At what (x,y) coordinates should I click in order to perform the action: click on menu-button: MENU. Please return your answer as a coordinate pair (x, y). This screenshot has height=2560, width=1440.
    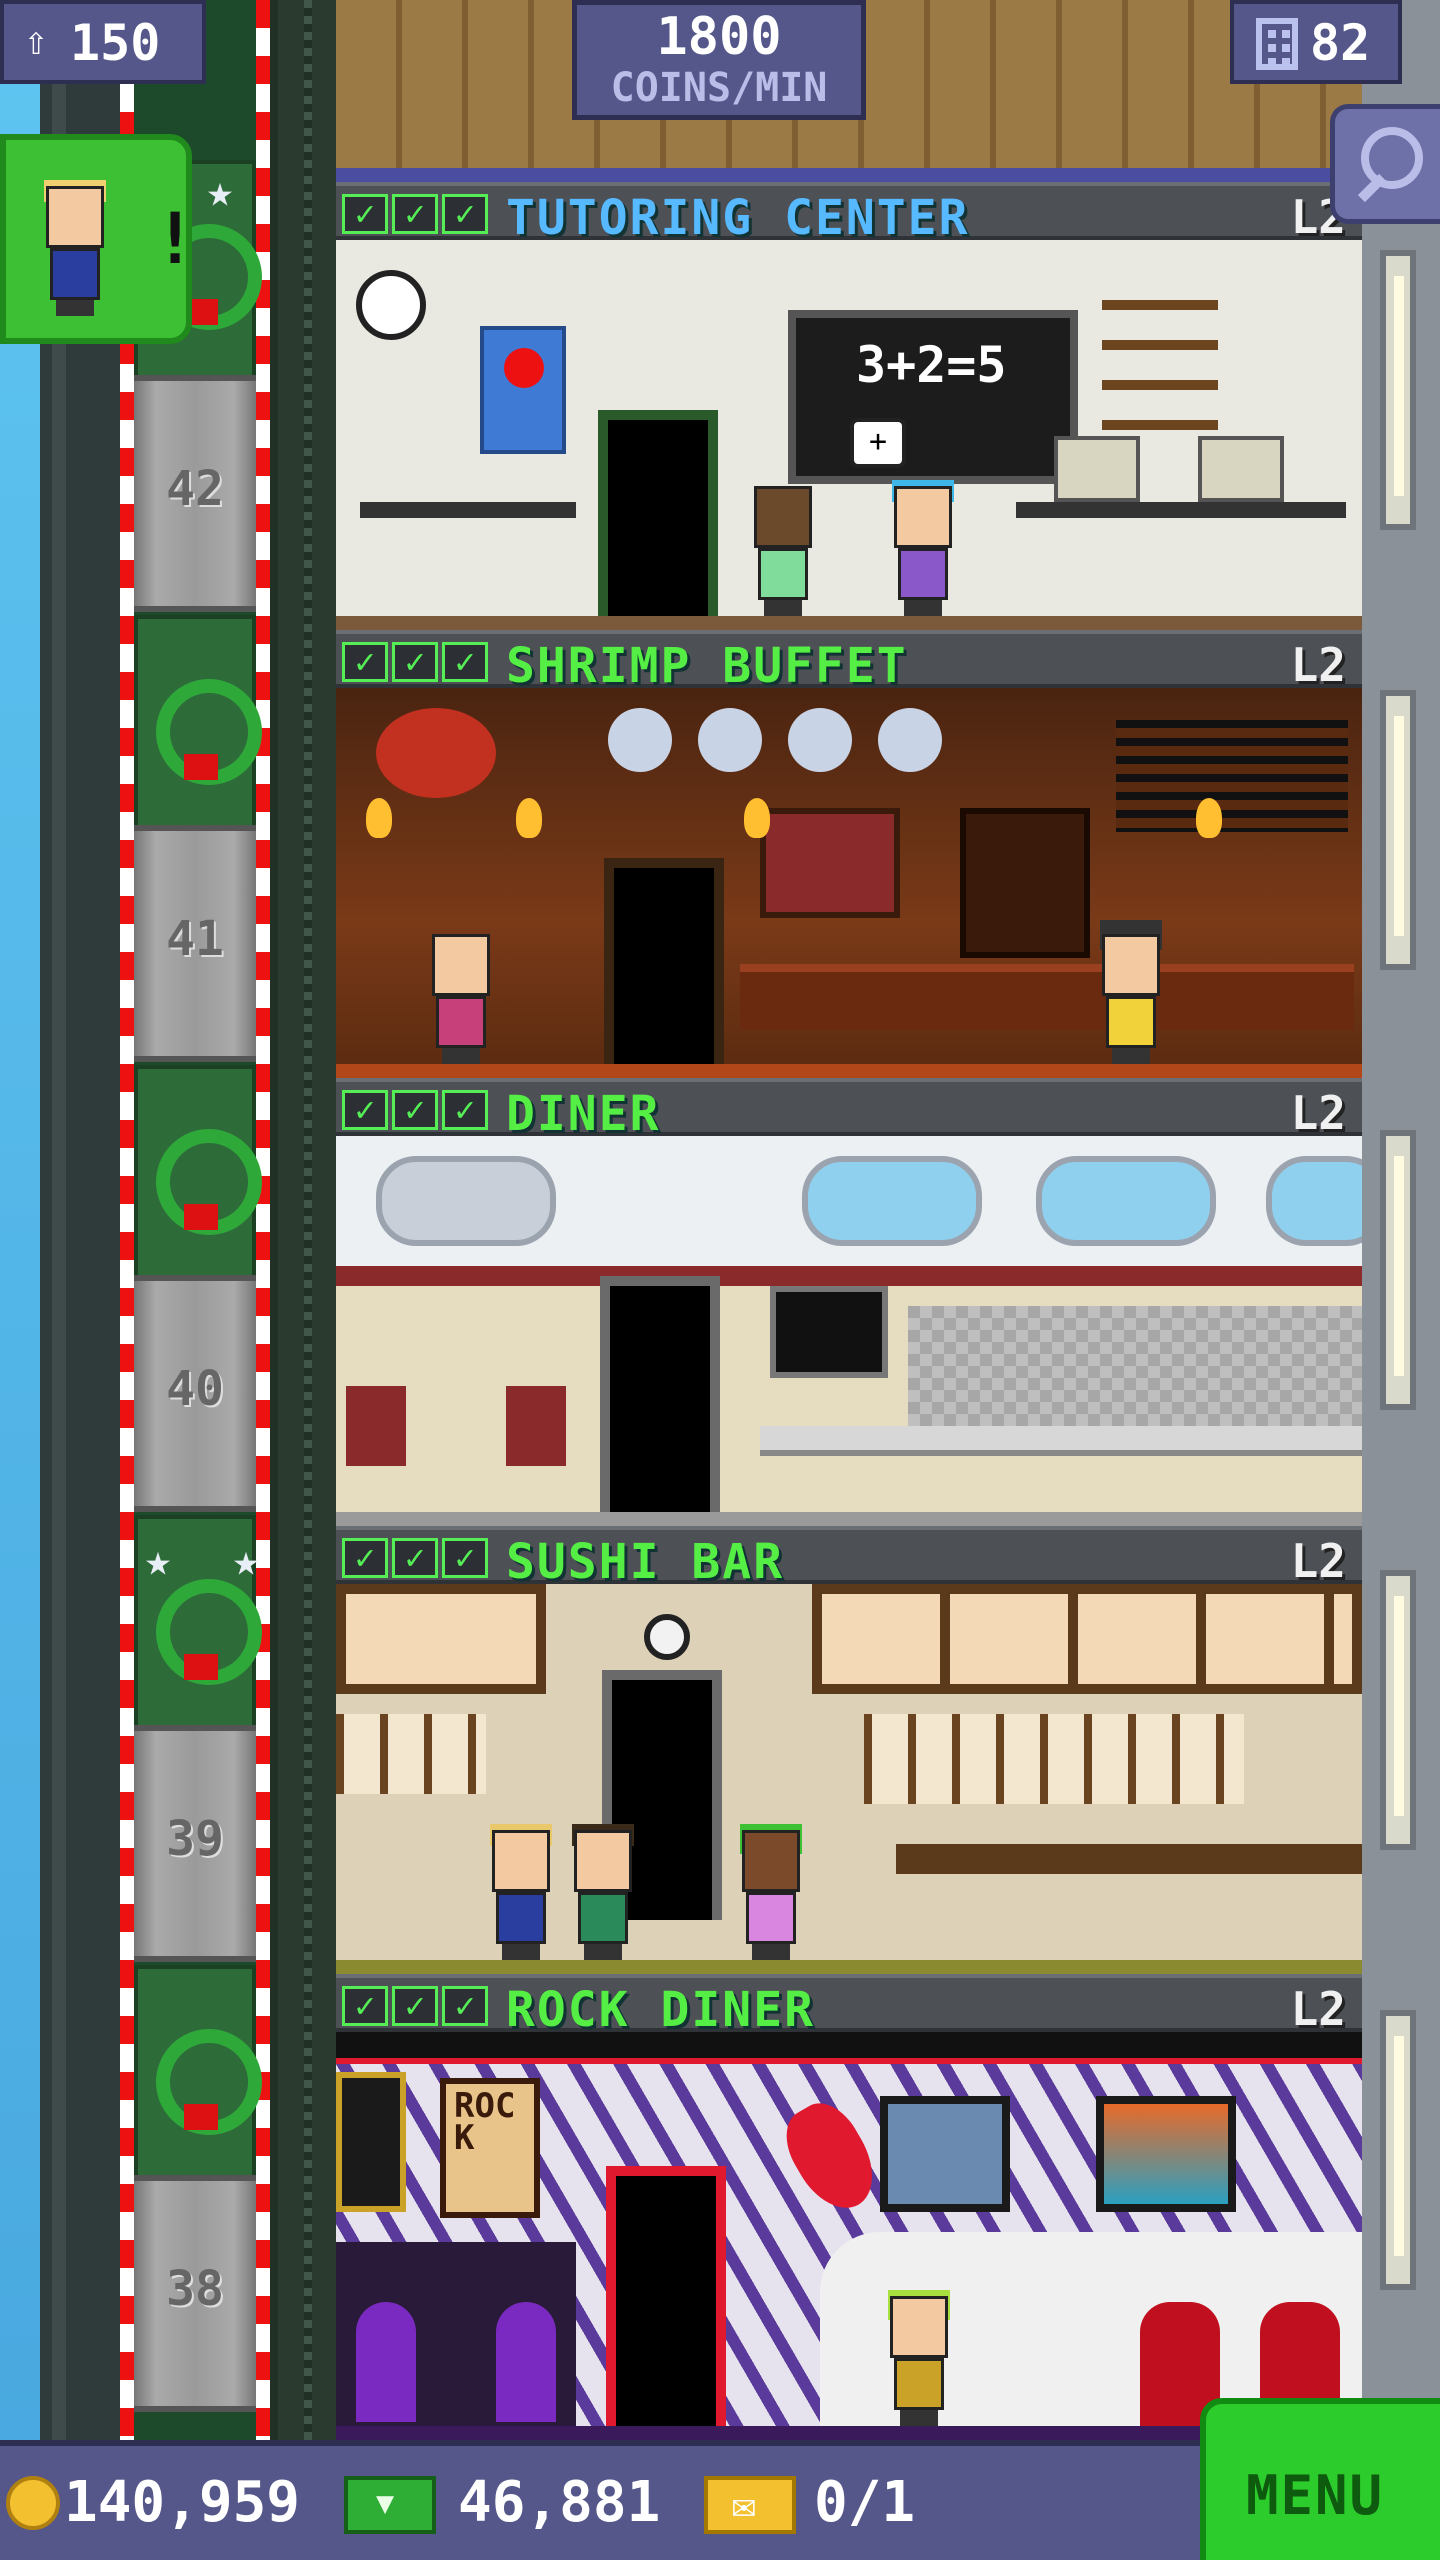
    Looking at the image, I should click on (1320, 2479).